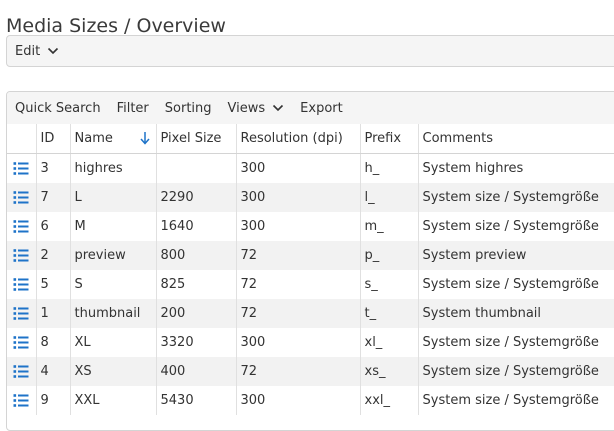 This screenshot has width=614, height=431. I want to click on cell-pixel-size, so click(195, 168).